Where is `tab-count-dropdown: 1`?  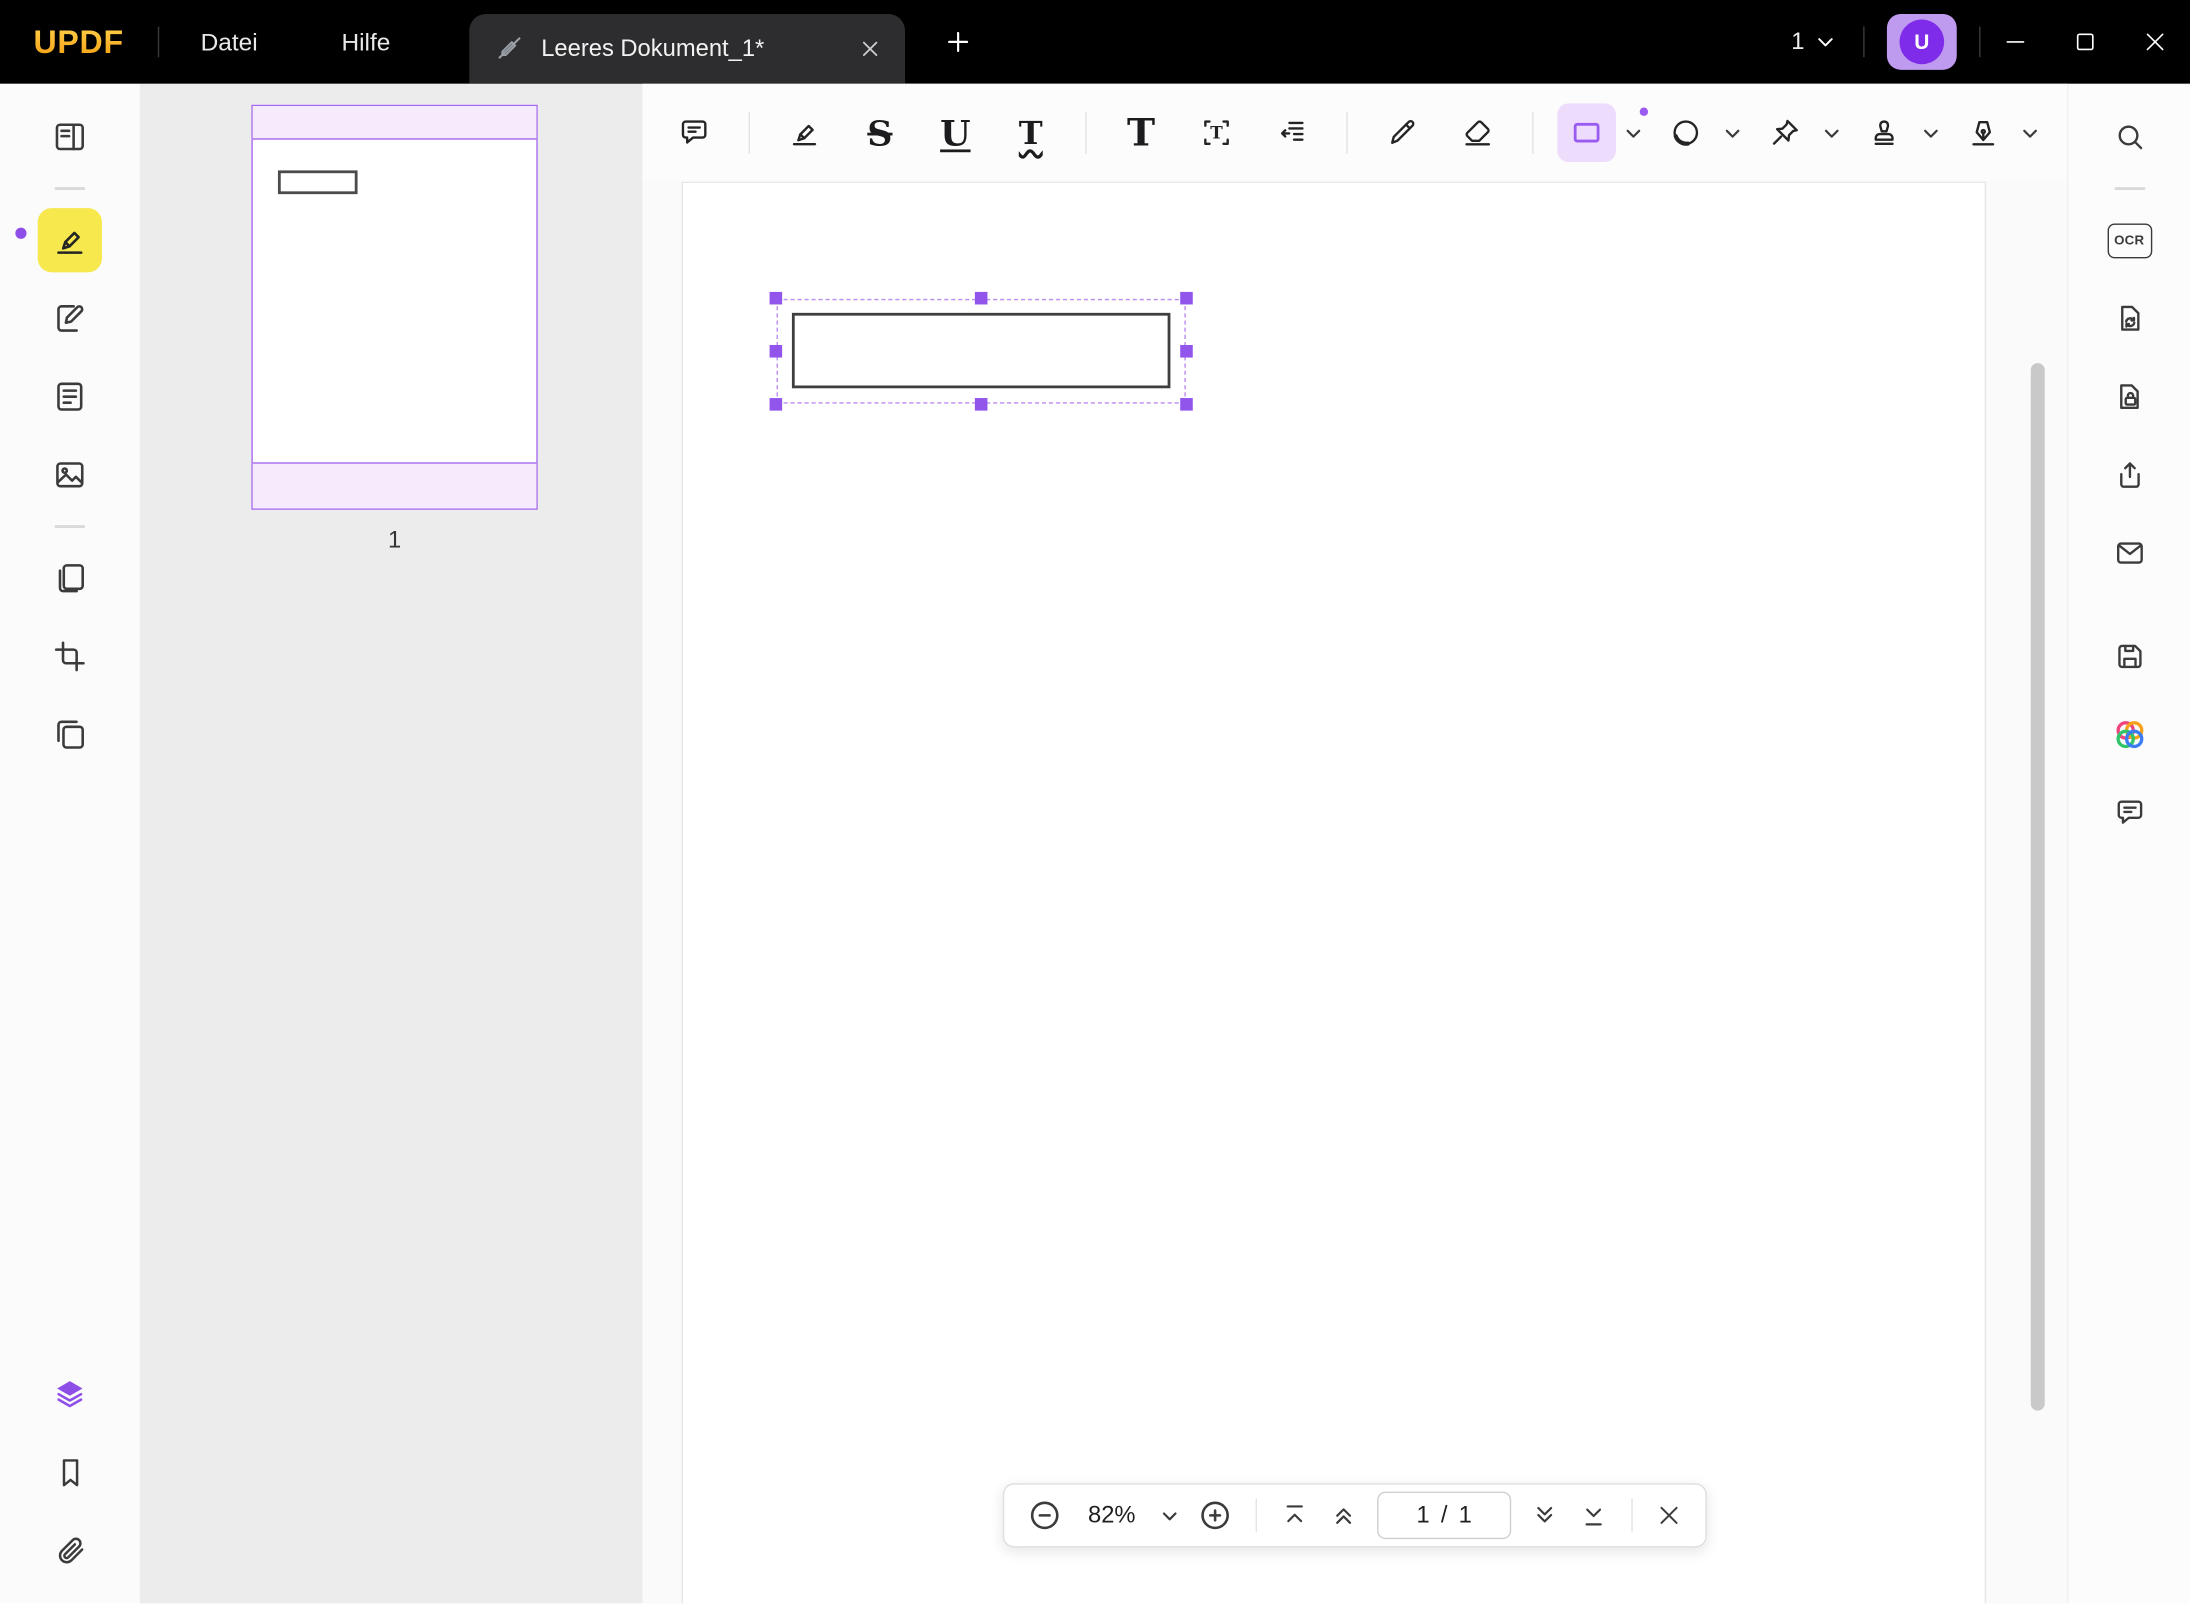 tab-count-dropdown: 1 is located at coordinates (1813, 42).